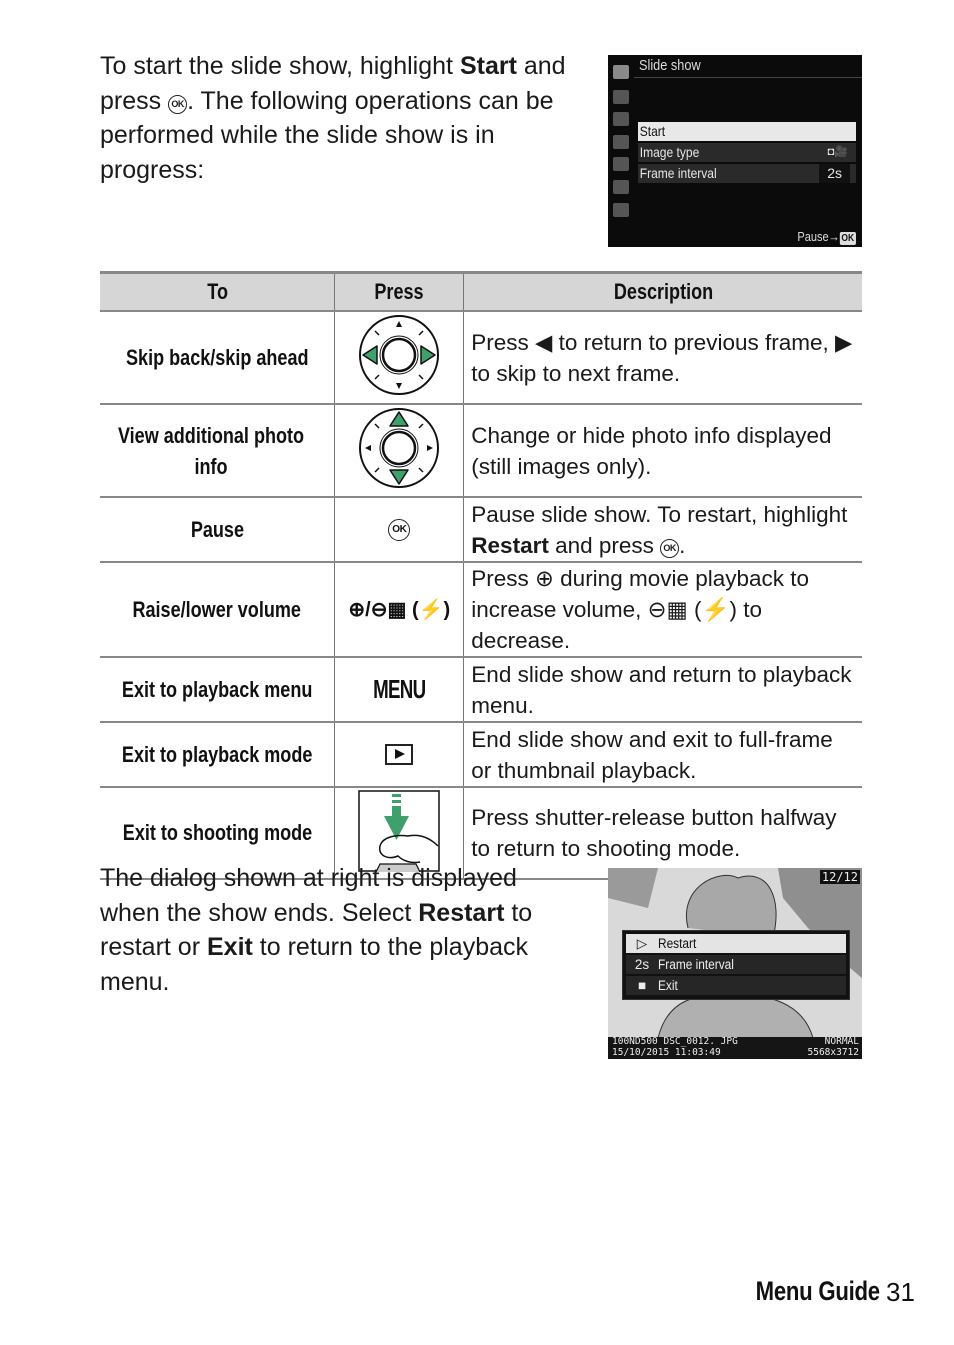 This screenshot has width=954, height=1345. What do you see at coordinates (817, 1291) in the screenshot?
I see `section-title: Menu Guide` at bounding box center [817, 1291].